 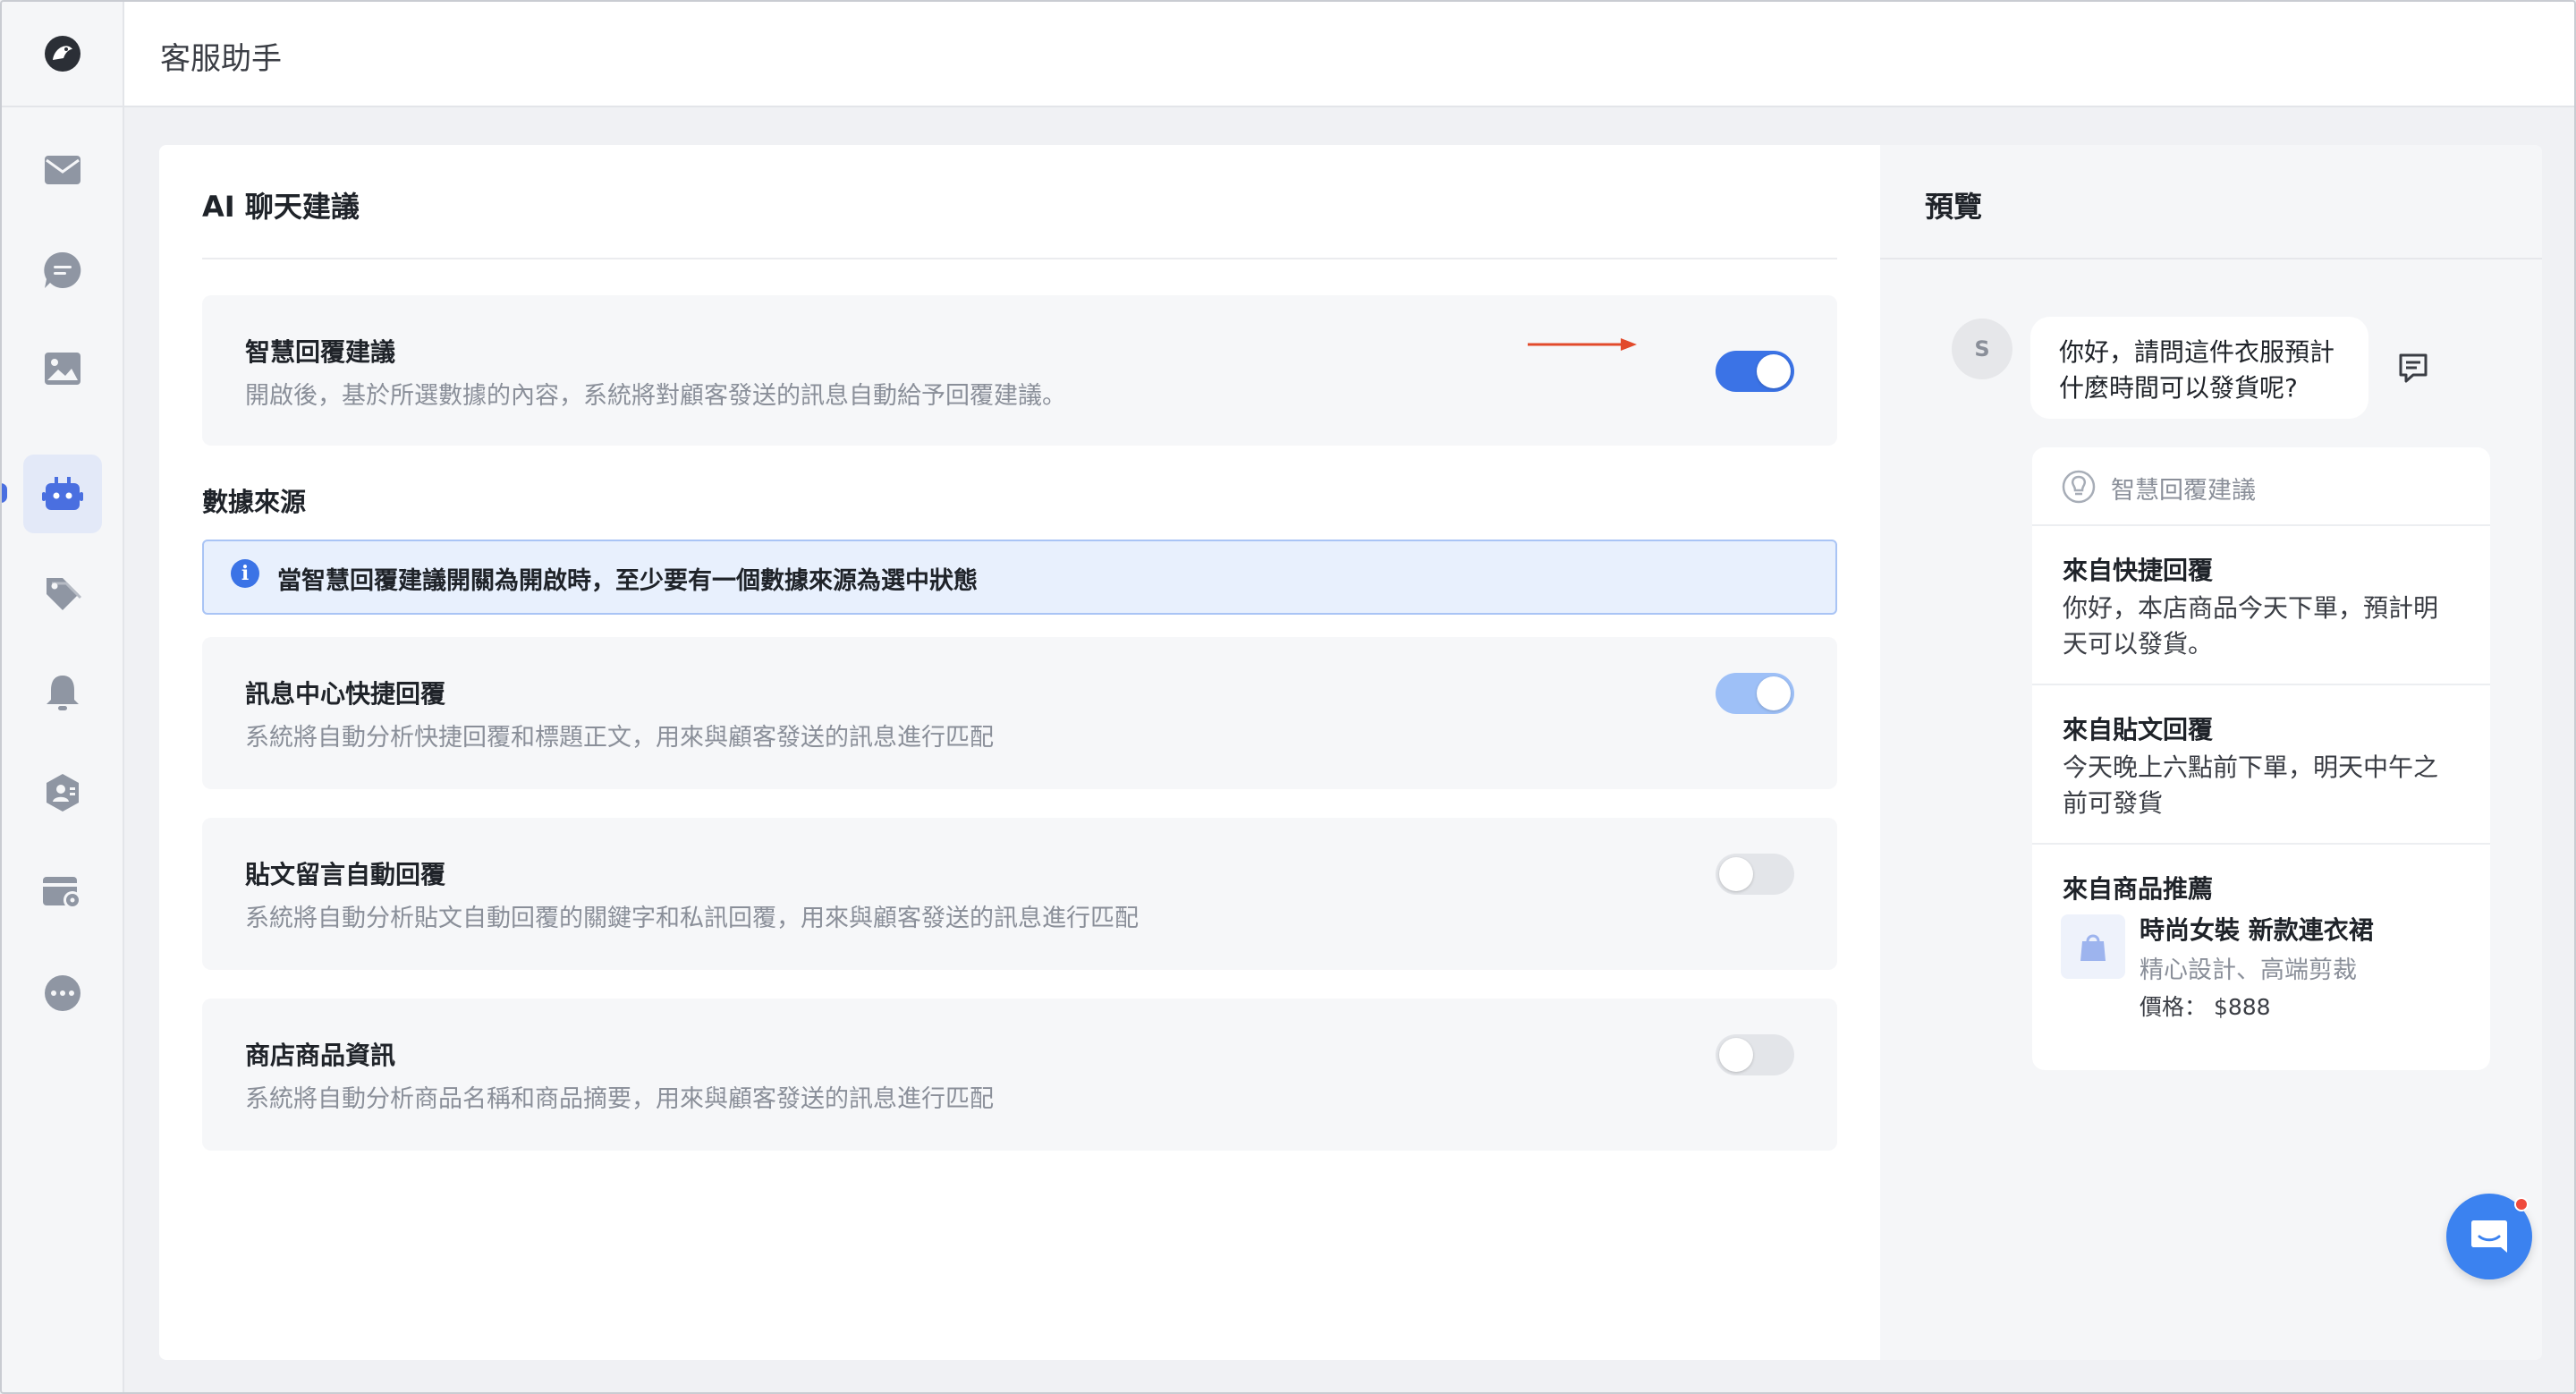 I want to click on logo-icon, so click(x=62, y=54).